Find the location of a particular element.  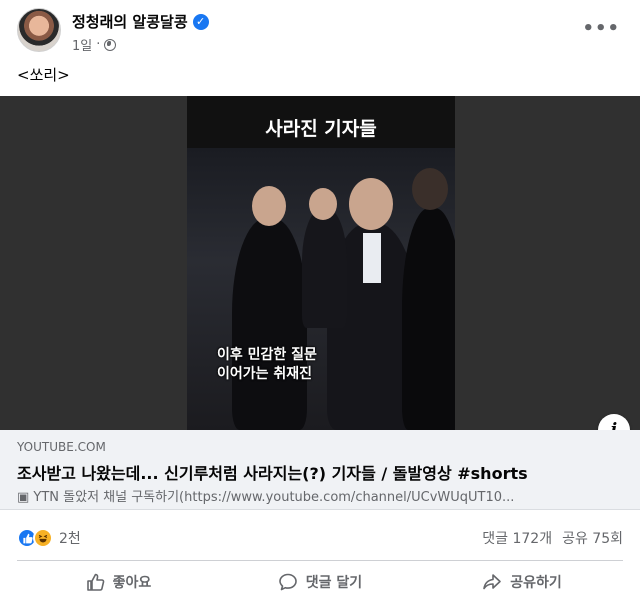

comment-label: 댓글 달기 is located at coordinates (334, 583).